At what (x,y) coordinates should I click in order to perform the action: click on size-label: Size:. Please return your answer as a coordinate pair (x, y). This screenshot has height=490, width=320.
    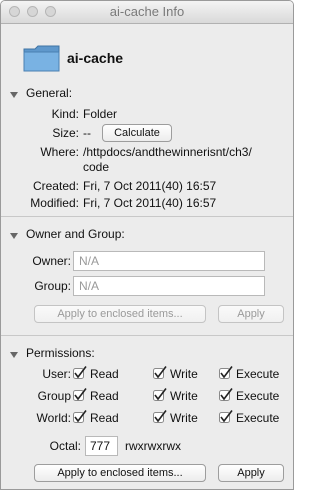
    Looking at the image, I should click on (65, 133).